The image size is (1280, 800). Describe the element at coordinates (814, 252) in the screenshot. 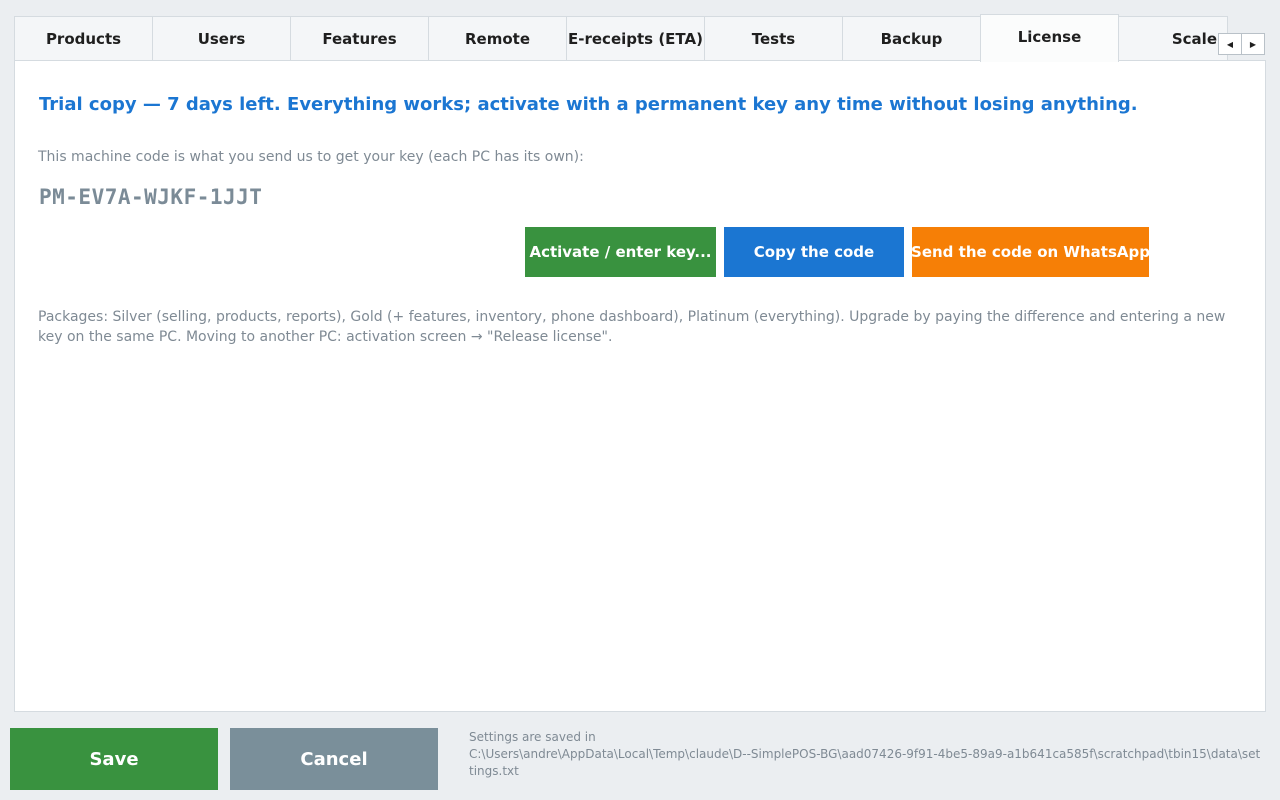

I see `copy-code-button: Copy the code` at that location.